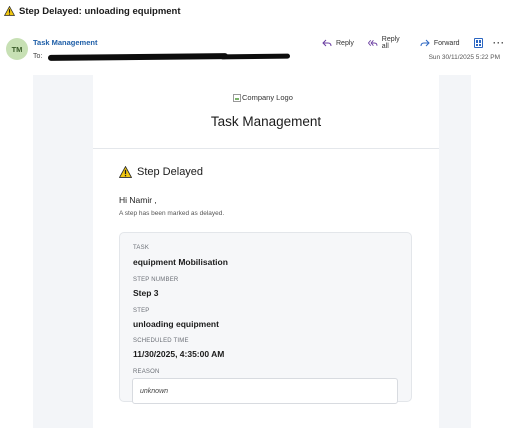  Describe the element at coordinates (266, 148) in the screenshot. I see `header-divider` at that location.